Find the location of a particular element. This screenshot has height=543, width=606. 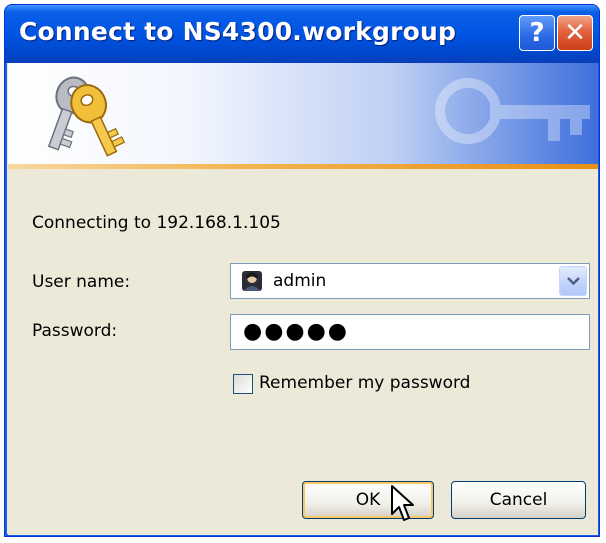

close-button: ✕ is located at coordinates (575, 33).